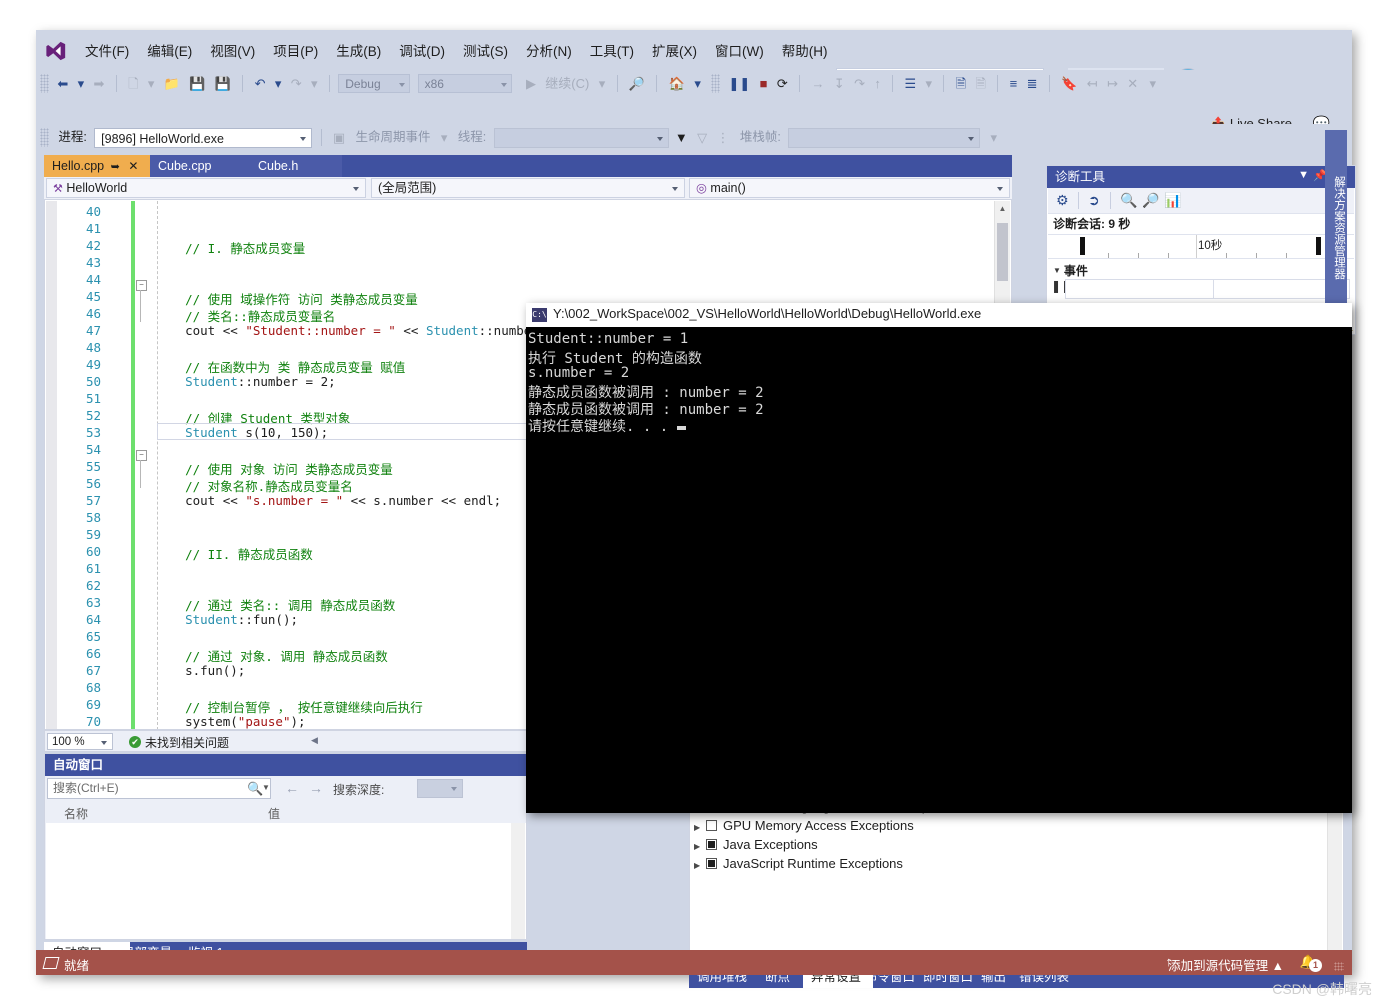  What do you see at coordinates (567, 83) in the screenshot?
I see `continue-button: 继续(C)` at bounding box center [567, 83].